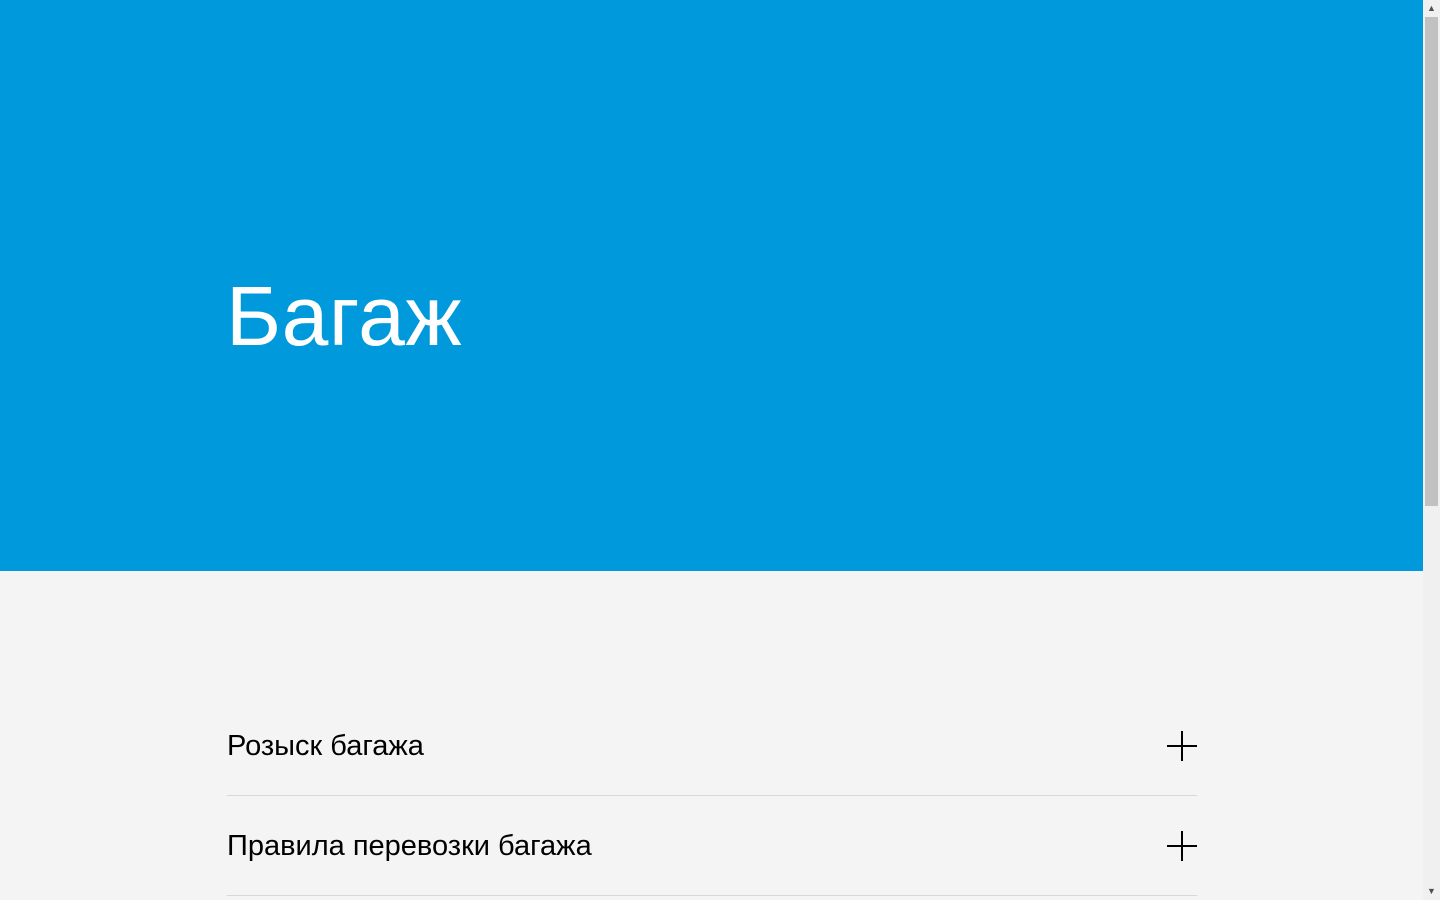 The width and height of the screenshot is (1440, 900). I want to click on baggage-accordion: Розыск багажа Правила перевозки багажа, so click(712, 796).